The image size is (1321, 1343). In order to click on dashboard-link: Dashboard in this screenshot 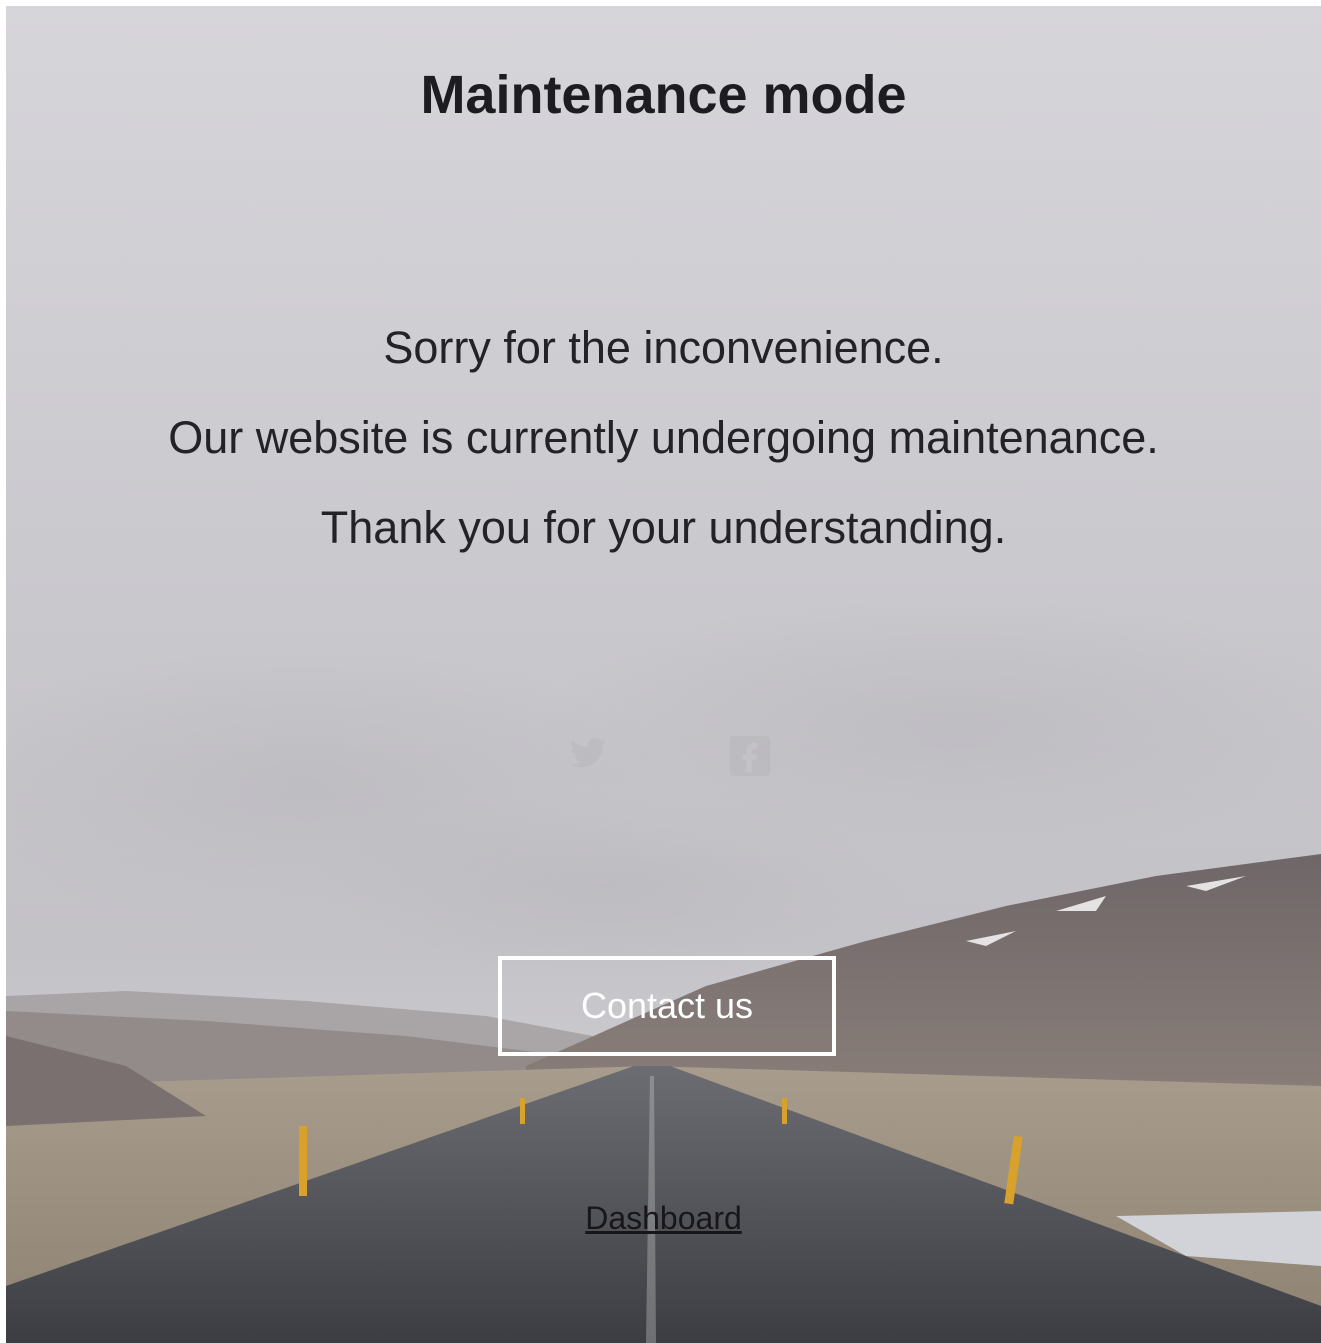, I will do `click(663, 1218)`.